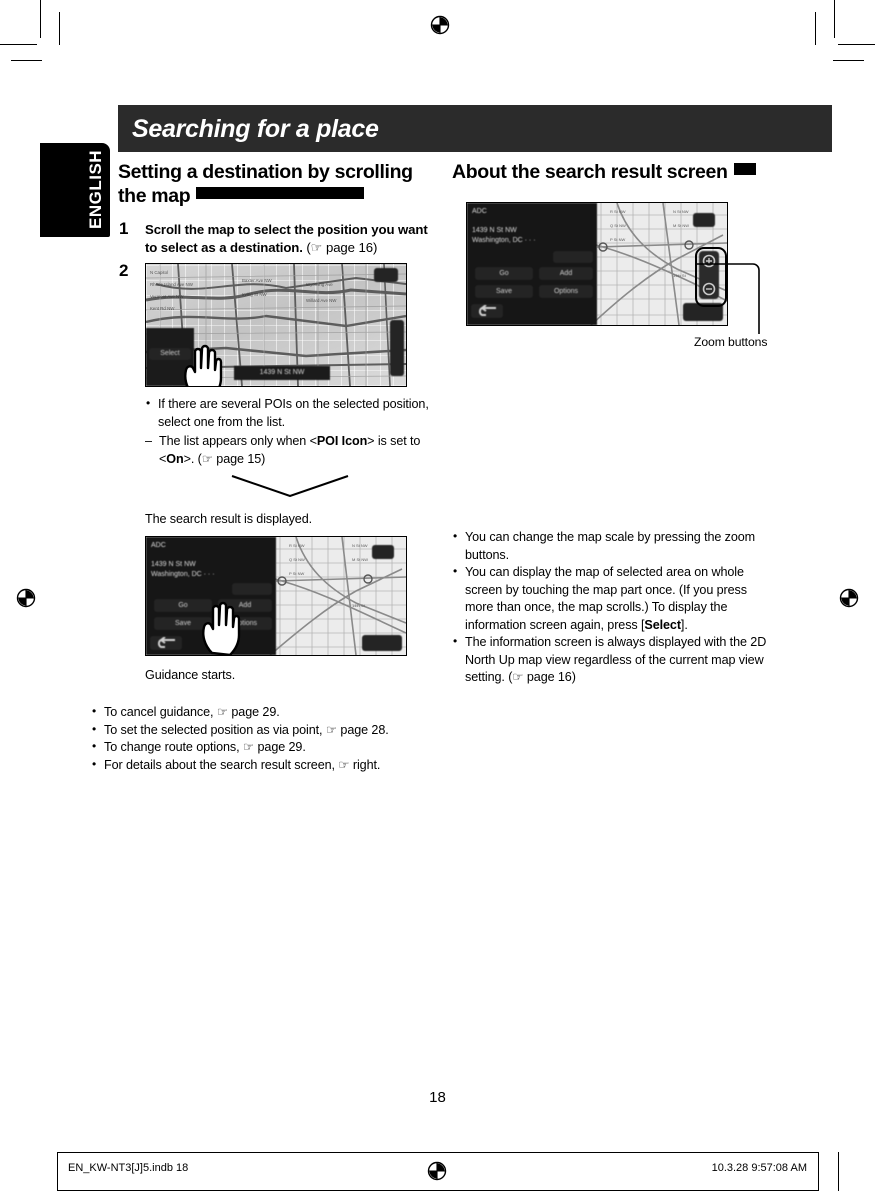 The width and height of the screenshot is (875, 1196). Describe the element at coordinates (437, 1190) in the screenshot. I see `footer-rule-bottom` at that location.